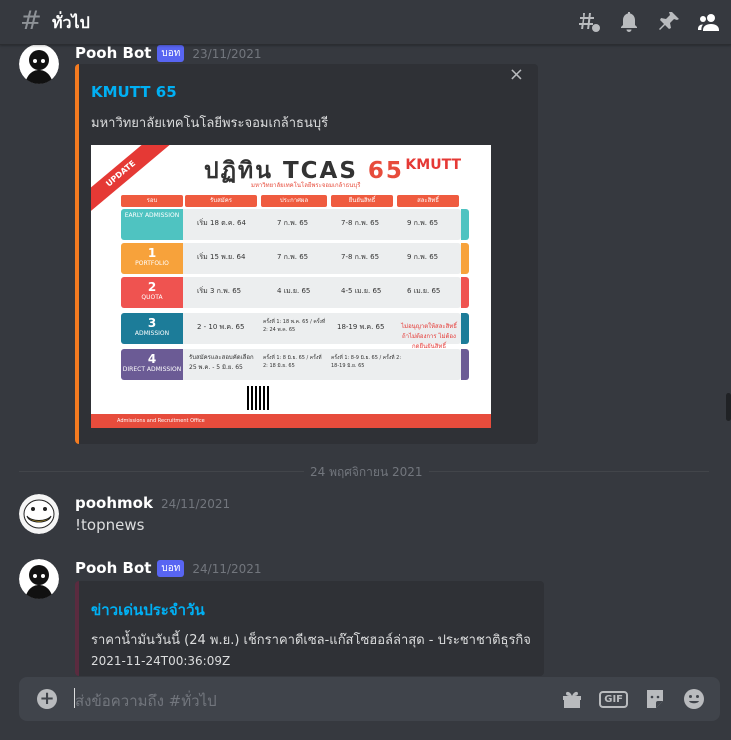 Image resolution: width=731 pixels, height=740 pixels. Describe the element at coordinates (362, 201) in the screenshot. I see `poster-header: ยืนยันสิทธิ์` at that location.